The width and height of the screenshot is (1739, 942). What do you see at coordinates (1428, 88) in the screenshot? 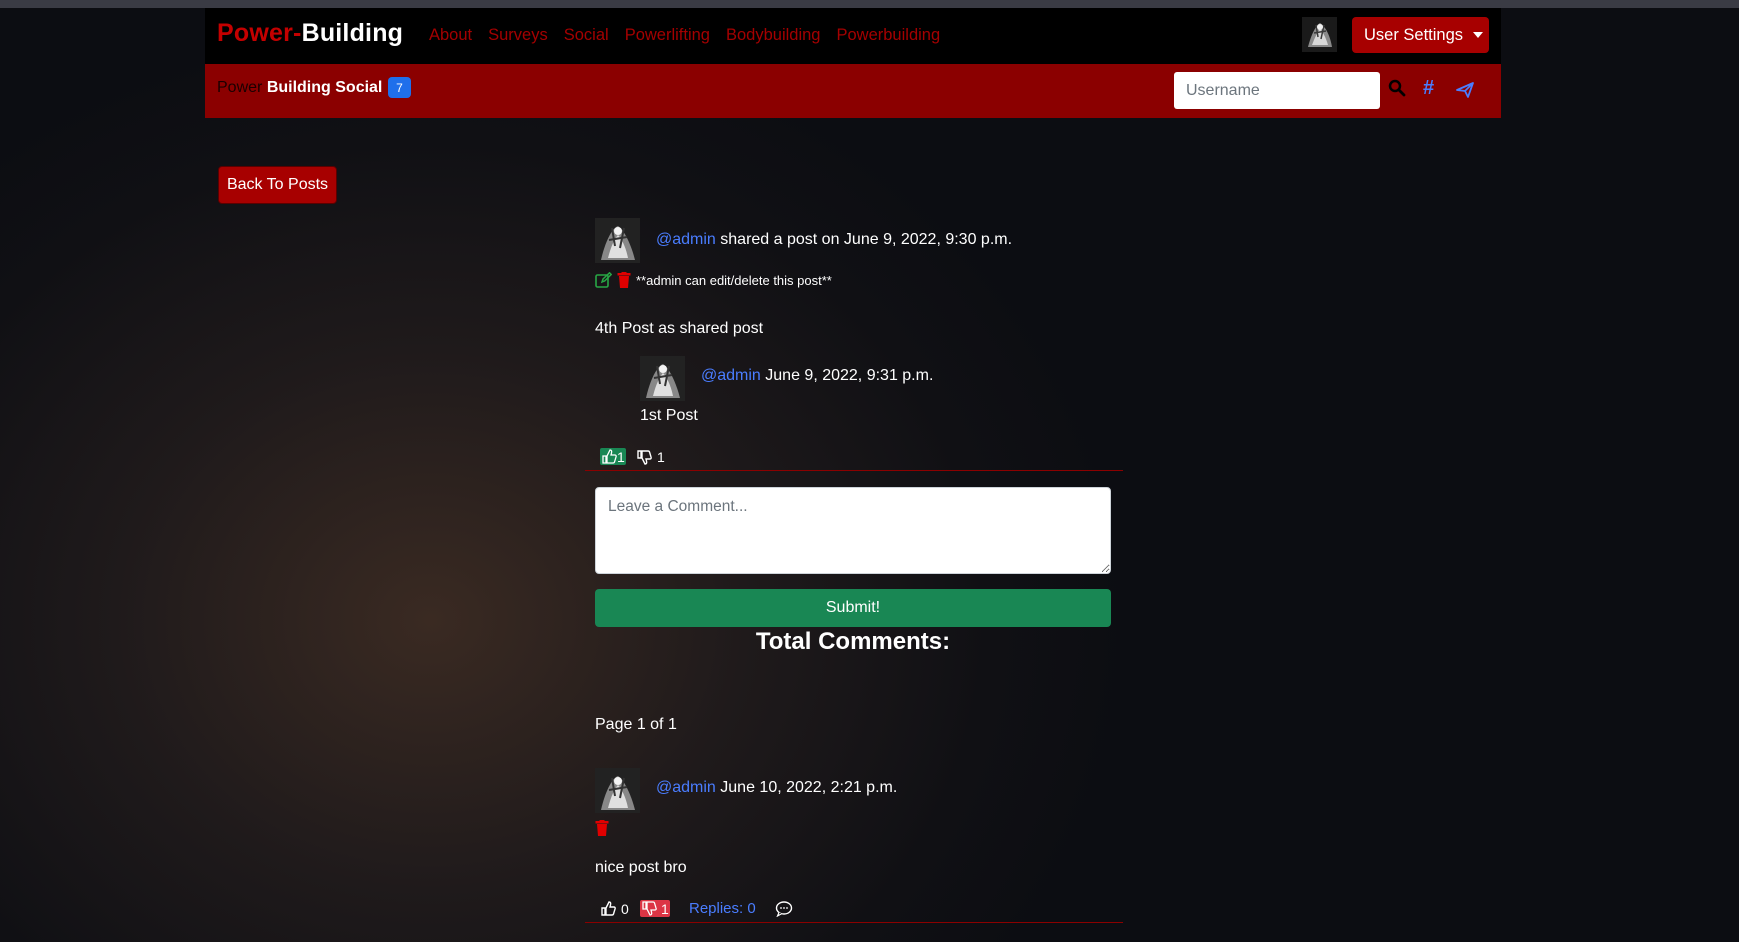
I see `hashtag-icon: #` at bounding box center [1428, 88].